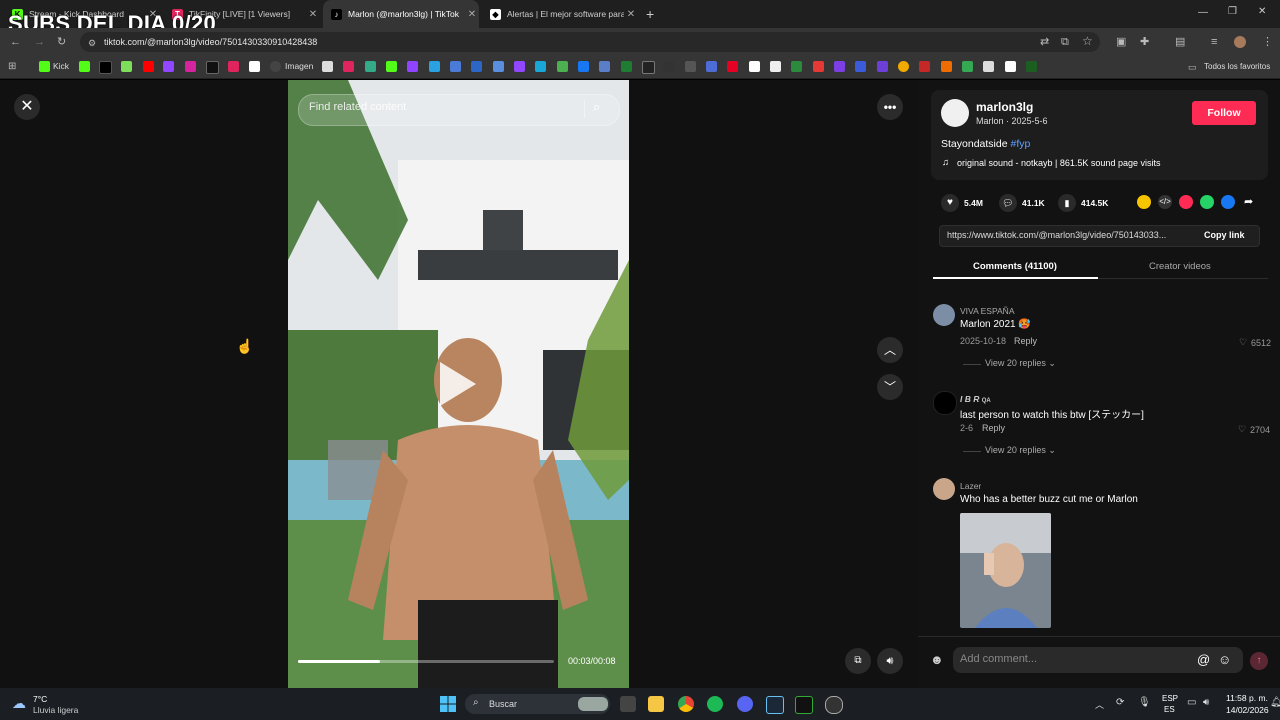  I want to click on minimize-icon: —, so click(1203, 12).